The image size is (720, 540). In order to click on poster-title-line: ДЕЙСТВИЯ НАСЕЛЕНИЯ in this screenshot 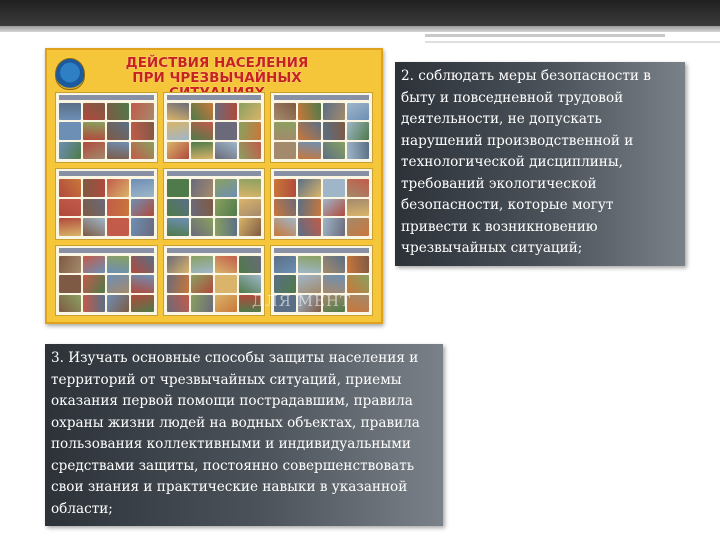, I will do `click(217, 63)`.